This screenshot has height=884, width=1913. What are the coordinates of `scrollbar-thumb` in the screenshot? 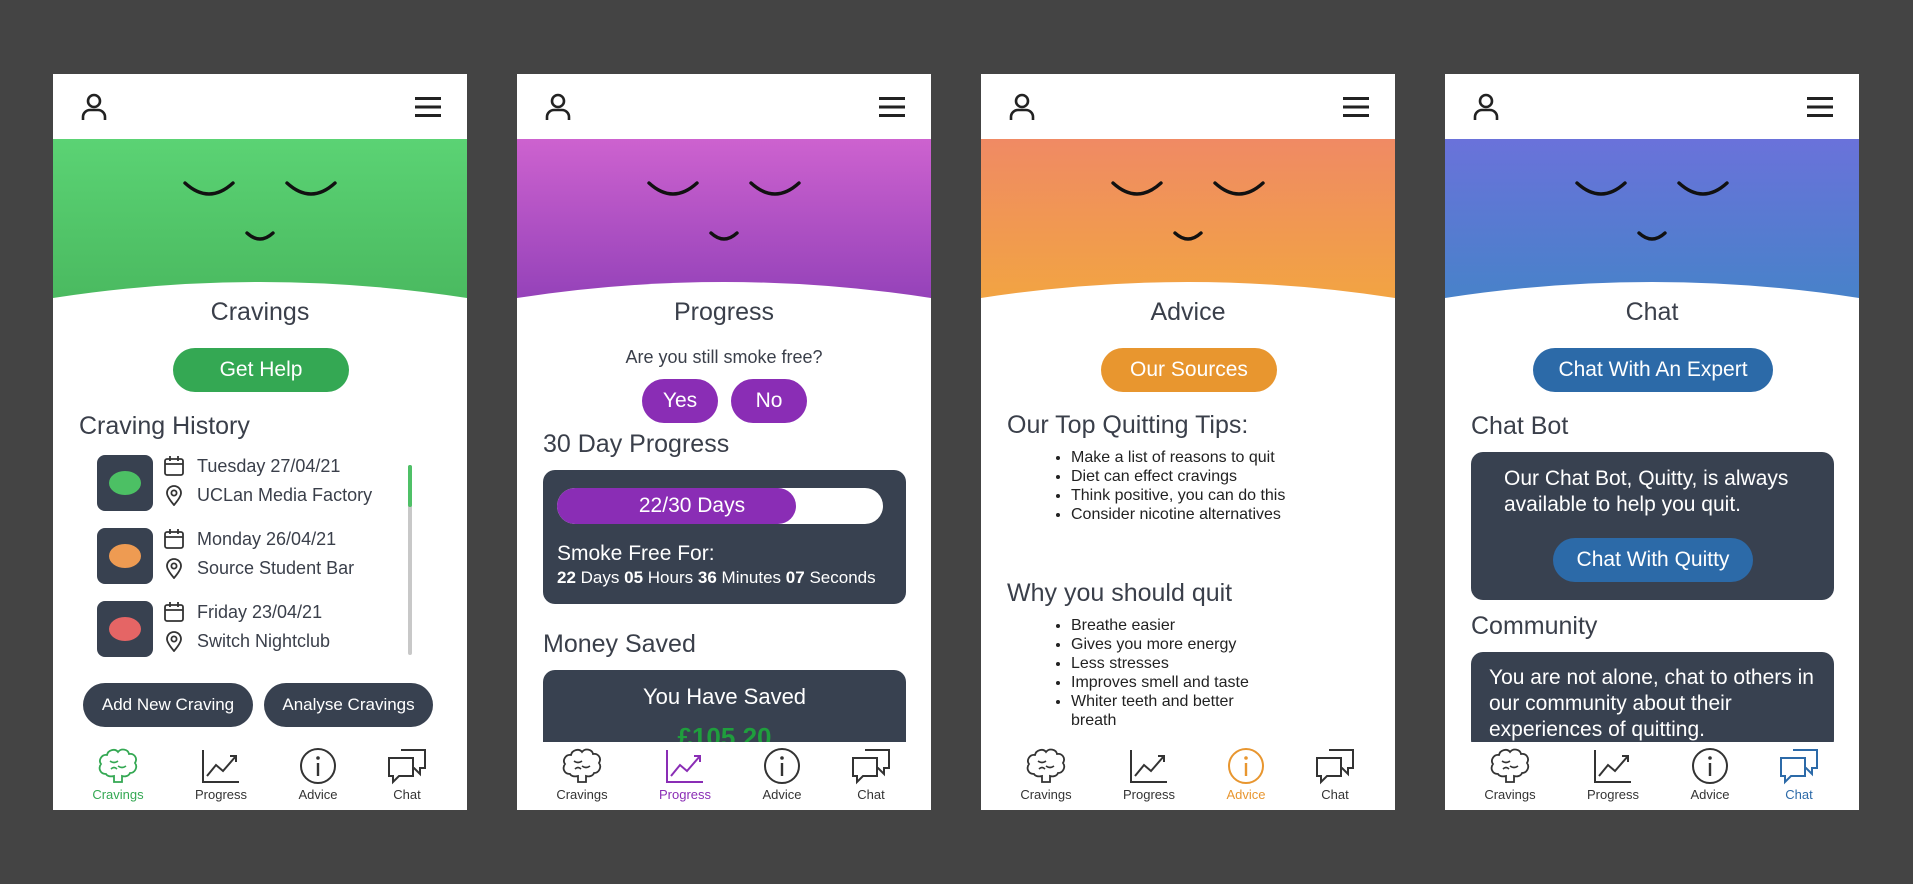 It's located at (410, 486).